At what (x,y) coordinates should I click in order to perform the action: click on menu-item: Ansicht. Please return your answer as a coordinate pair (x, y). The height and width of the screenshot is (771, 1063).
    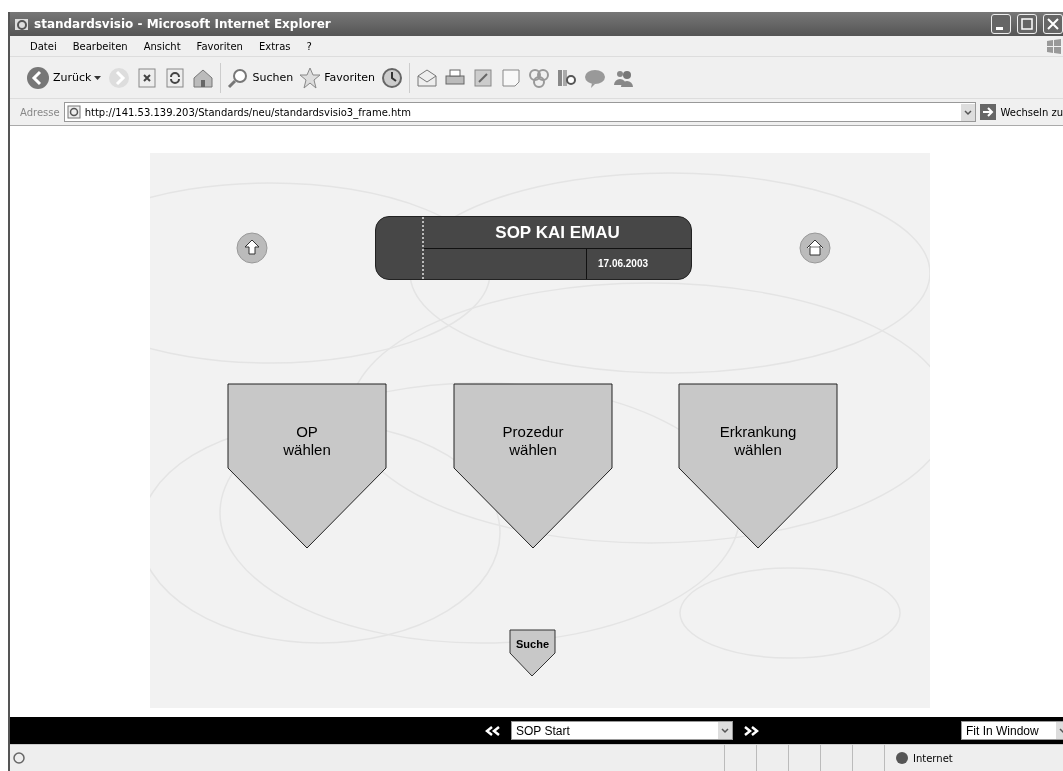
    Looking at the image, I should click on (162, 46).